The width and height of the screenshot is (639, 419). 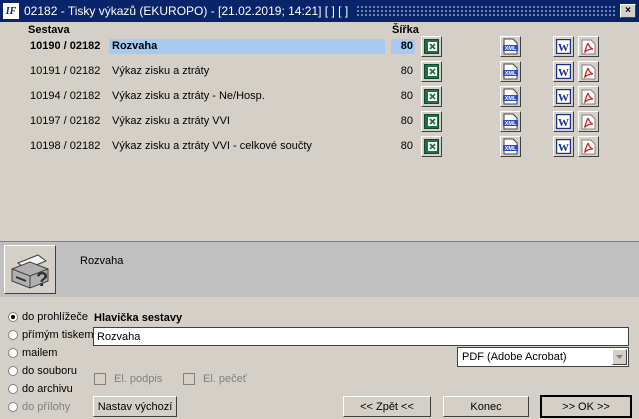 I want to click on format-select: PDF (Adobe Acrobat), so click(x=543, y=357).